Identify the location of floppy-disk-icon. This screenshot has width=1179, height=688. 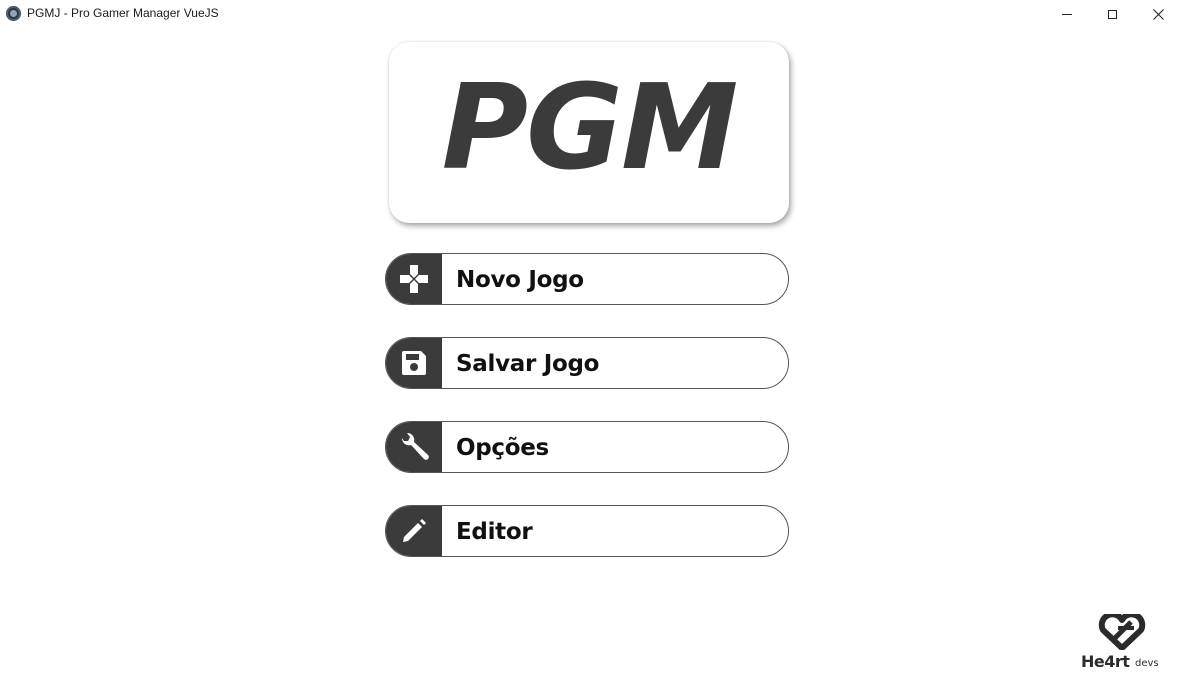
(413, 363).